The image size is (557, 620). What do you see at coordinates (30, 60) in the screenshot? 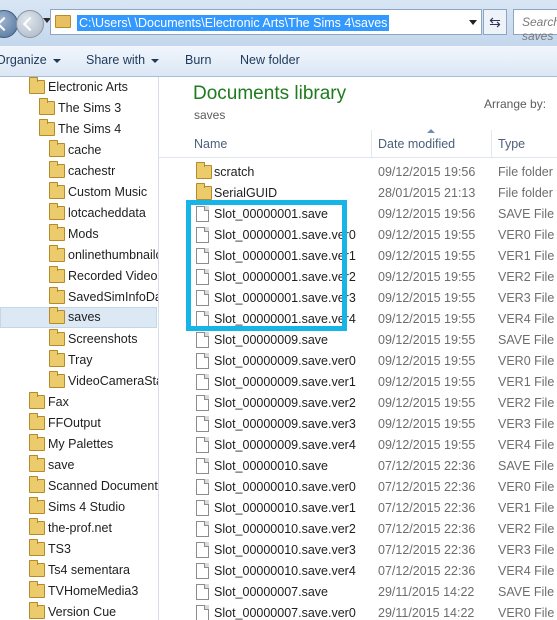
I see `organize-button: Organize` at bounding box center [30, 60].